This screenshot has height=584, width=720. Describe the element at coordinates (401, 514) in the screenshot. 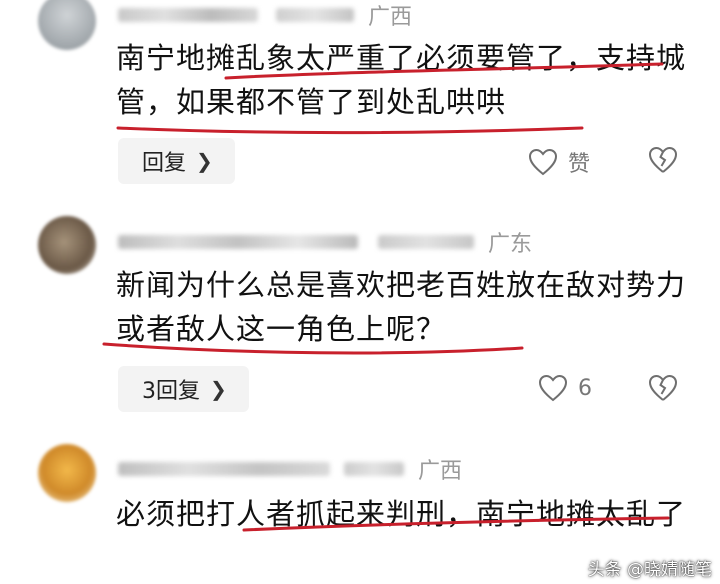

I see `comment-text: 必须把打人者抓起来判刑，南宁地摊太乱了` at that location.